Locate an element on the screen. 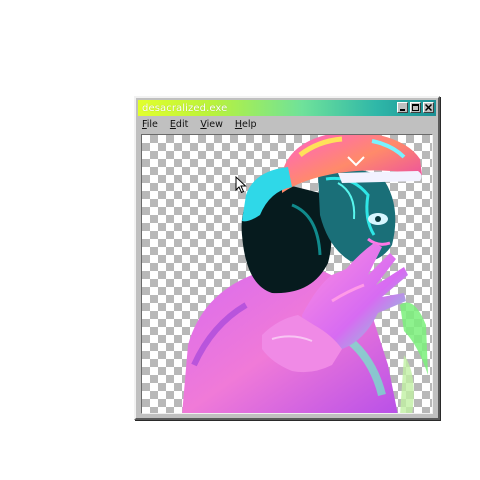  menu-view: View is located at coordinates (211, 125).